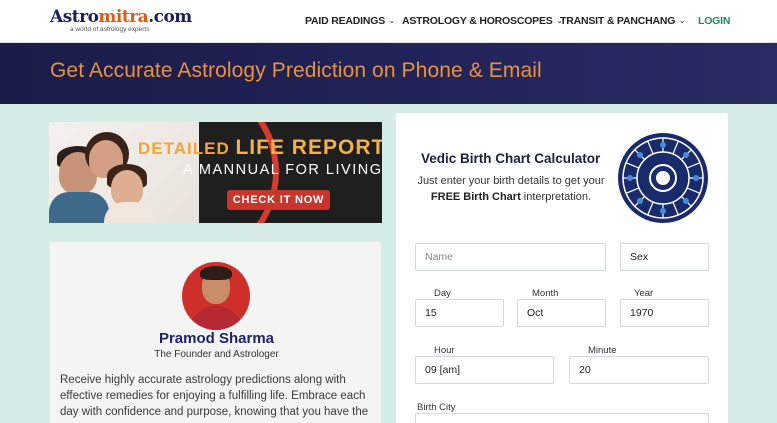 Image resolution: width=777 pixels, height=423 pixels. What do you see at coordinates (216, 338) in the screenshot?
I see `astrologer-name: Pramod Sharma` at bounding box center [216, 338].